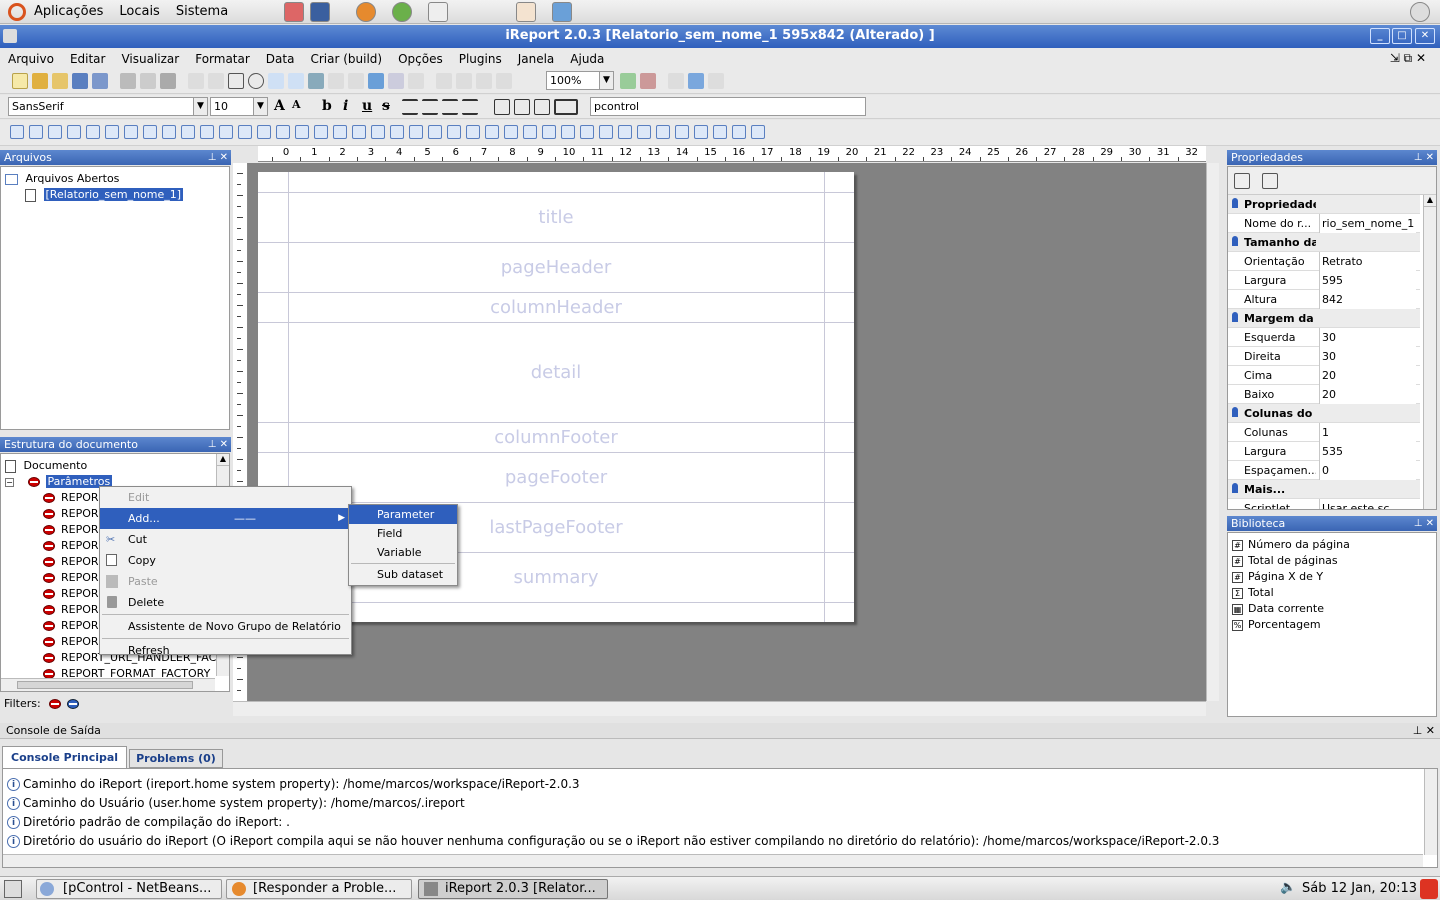 The width and height of the screenshot is (1440, 900). Describe the element at coordinates (470, 107) in the screenshot. I see `align-justify-icon` at that location.